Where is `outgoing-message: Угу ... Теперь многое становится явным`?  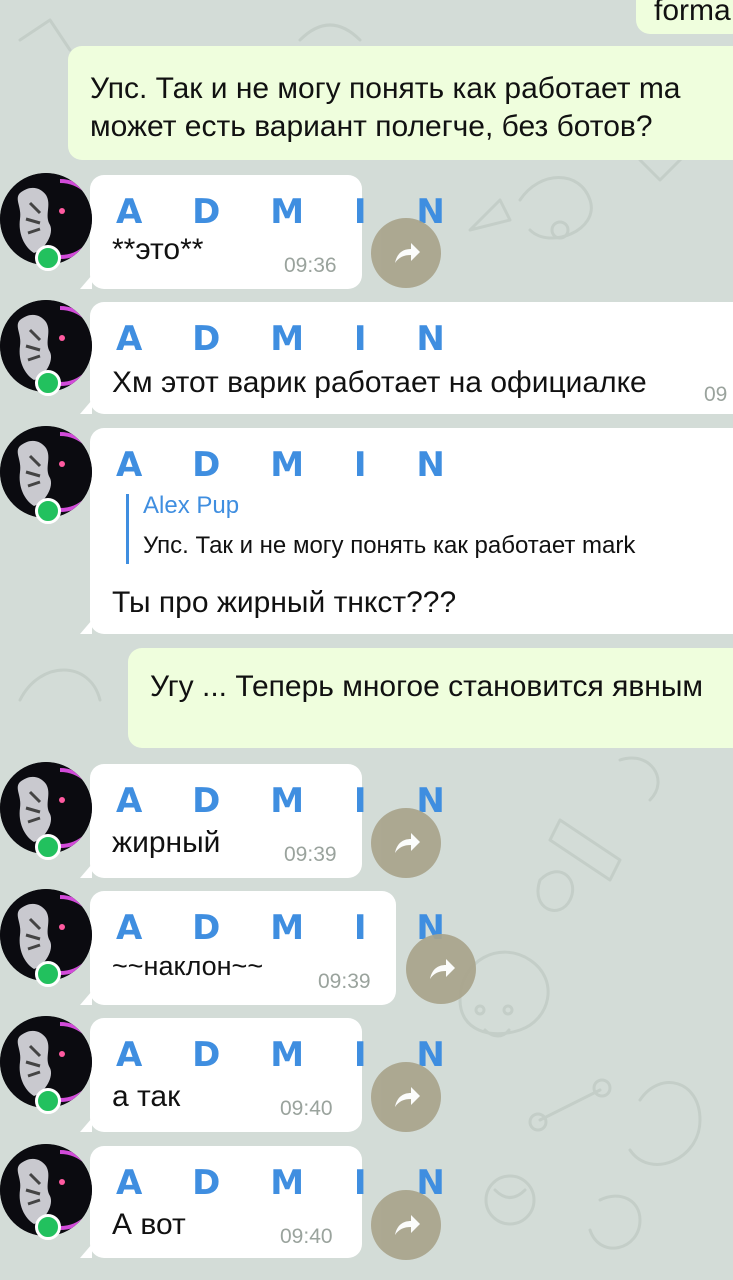
outgoing-message: Угу ... Теперь многое становится явным is located at coordinates (430, 698).